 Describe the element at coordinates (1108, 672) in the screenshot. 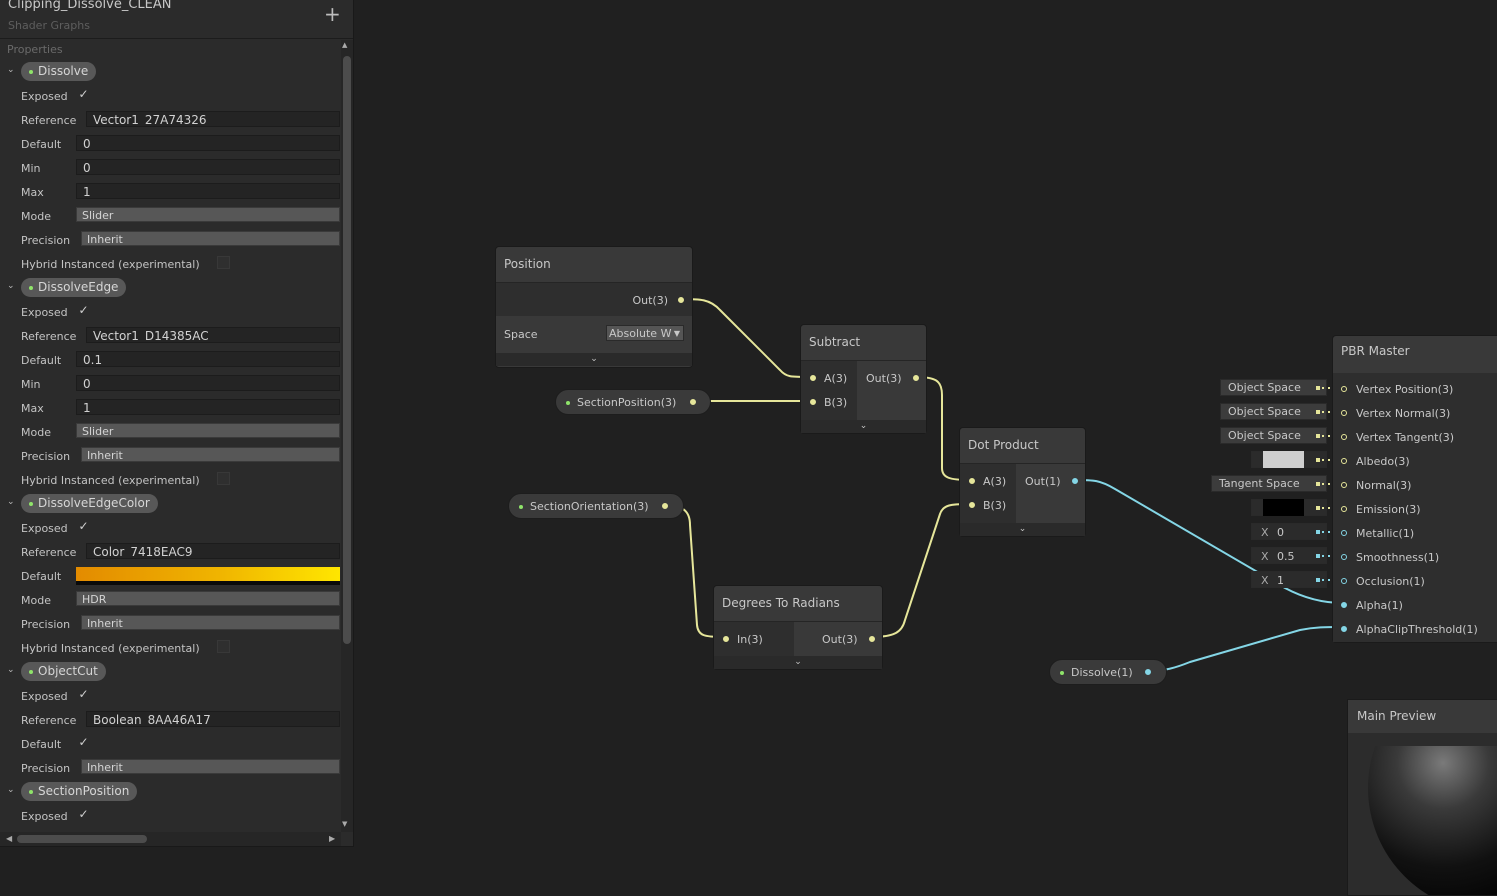

I see `dissolve-property-node: Dissolve(1)` at that location.